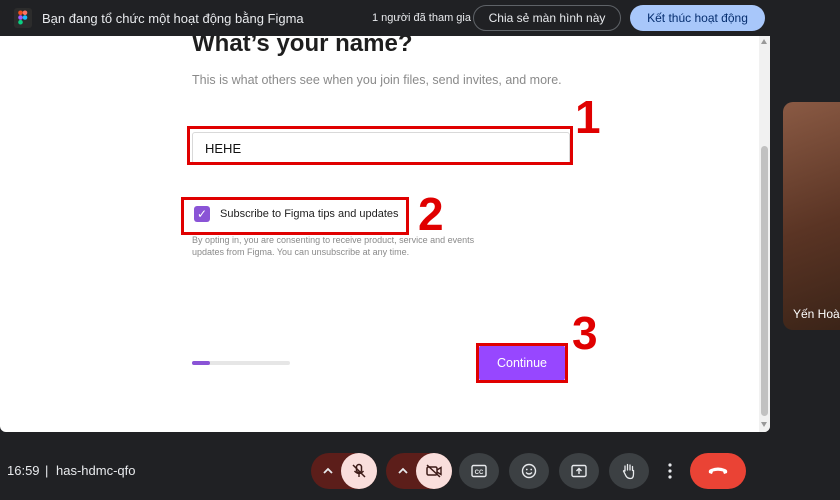 This screenshot has width=840, height=500. I want to click on annotation-number-1: 1, so click(588, 117).